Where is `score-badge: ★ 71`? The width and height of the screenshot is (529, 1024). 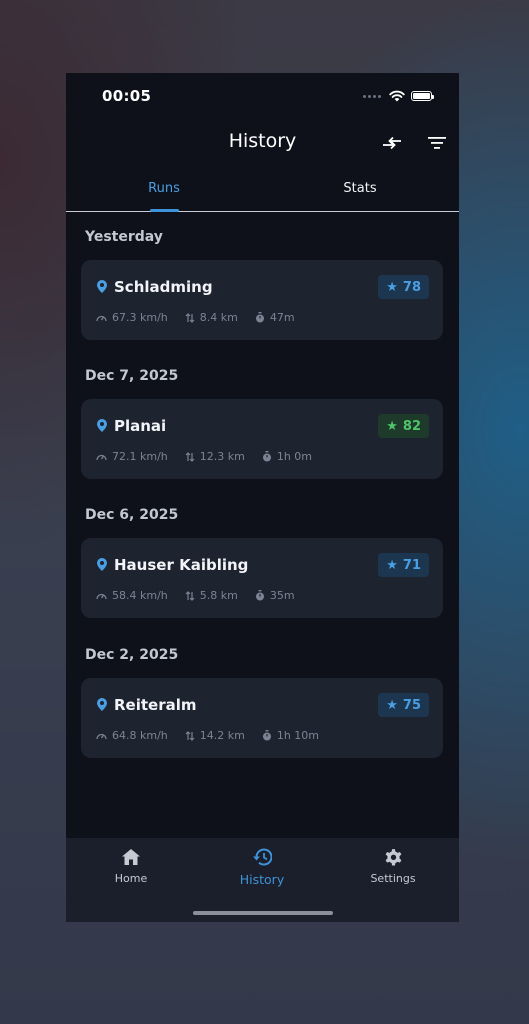 score-badge: ★ 71 is located at coordinates (403, 565).